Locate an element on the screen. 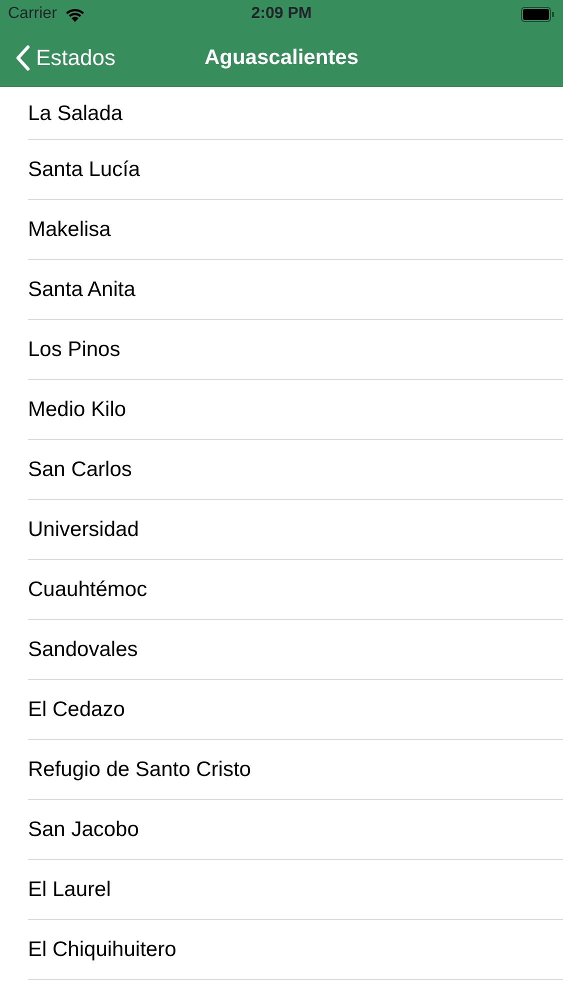 Image resolution: width=563 pixels, height=1000 pixels. list-item: San Jacobo is located at coordinates (83, 830).